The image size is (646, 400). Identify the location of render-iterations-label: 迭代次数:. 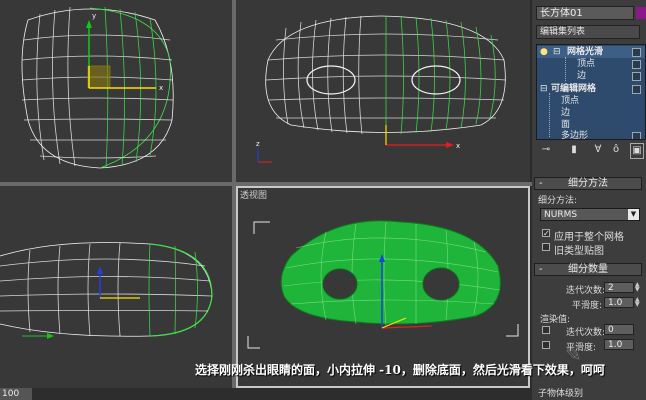
(586, 333).